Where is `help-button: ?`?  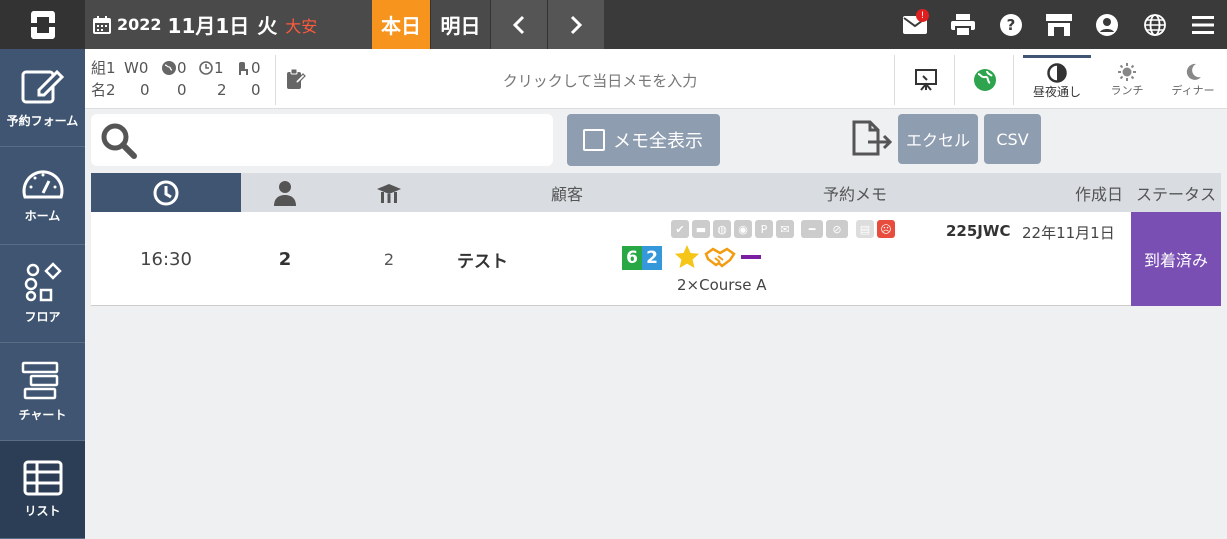
help-button: ? is located at coordinates (1011, 24).